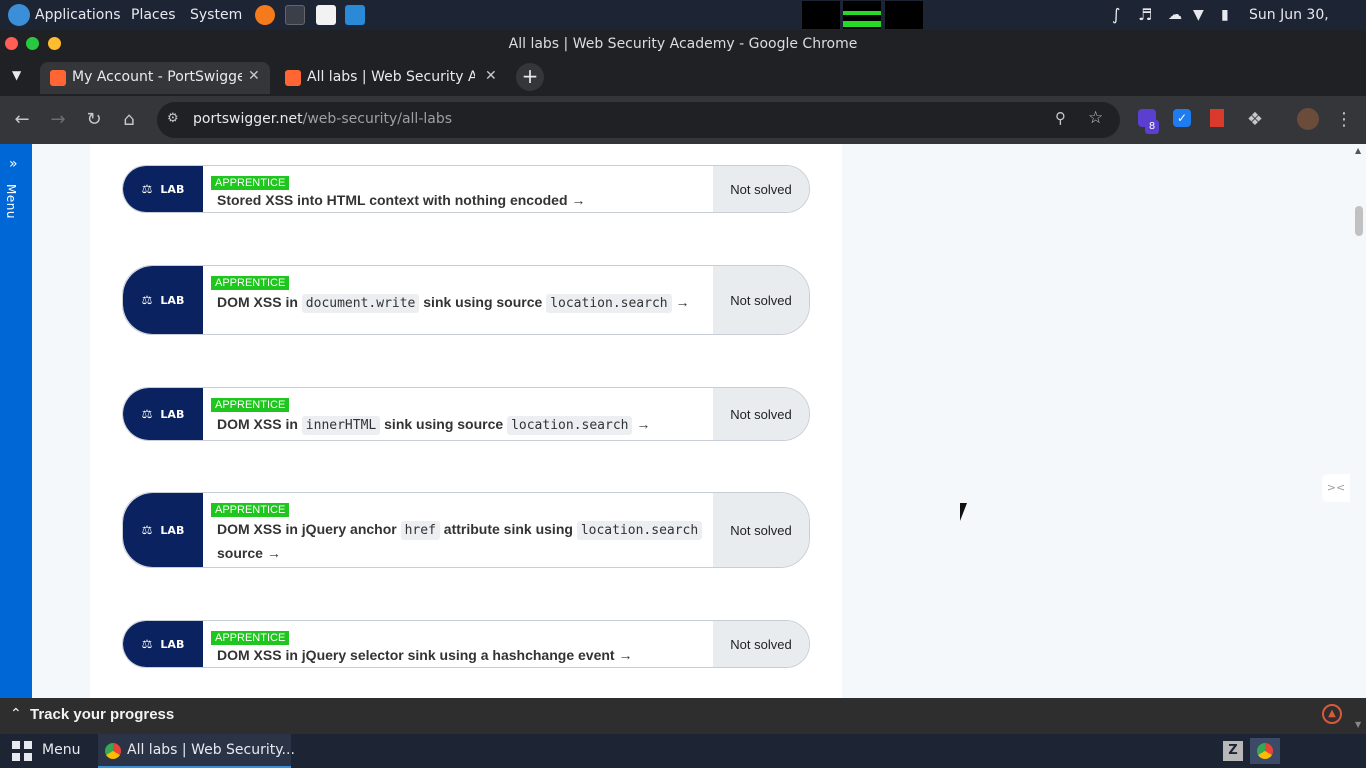  What do you see at coordinates (1344, 120) in the screenshot?
I see `more-menu-icon: ⋮` at bounding box center [1344, 120].